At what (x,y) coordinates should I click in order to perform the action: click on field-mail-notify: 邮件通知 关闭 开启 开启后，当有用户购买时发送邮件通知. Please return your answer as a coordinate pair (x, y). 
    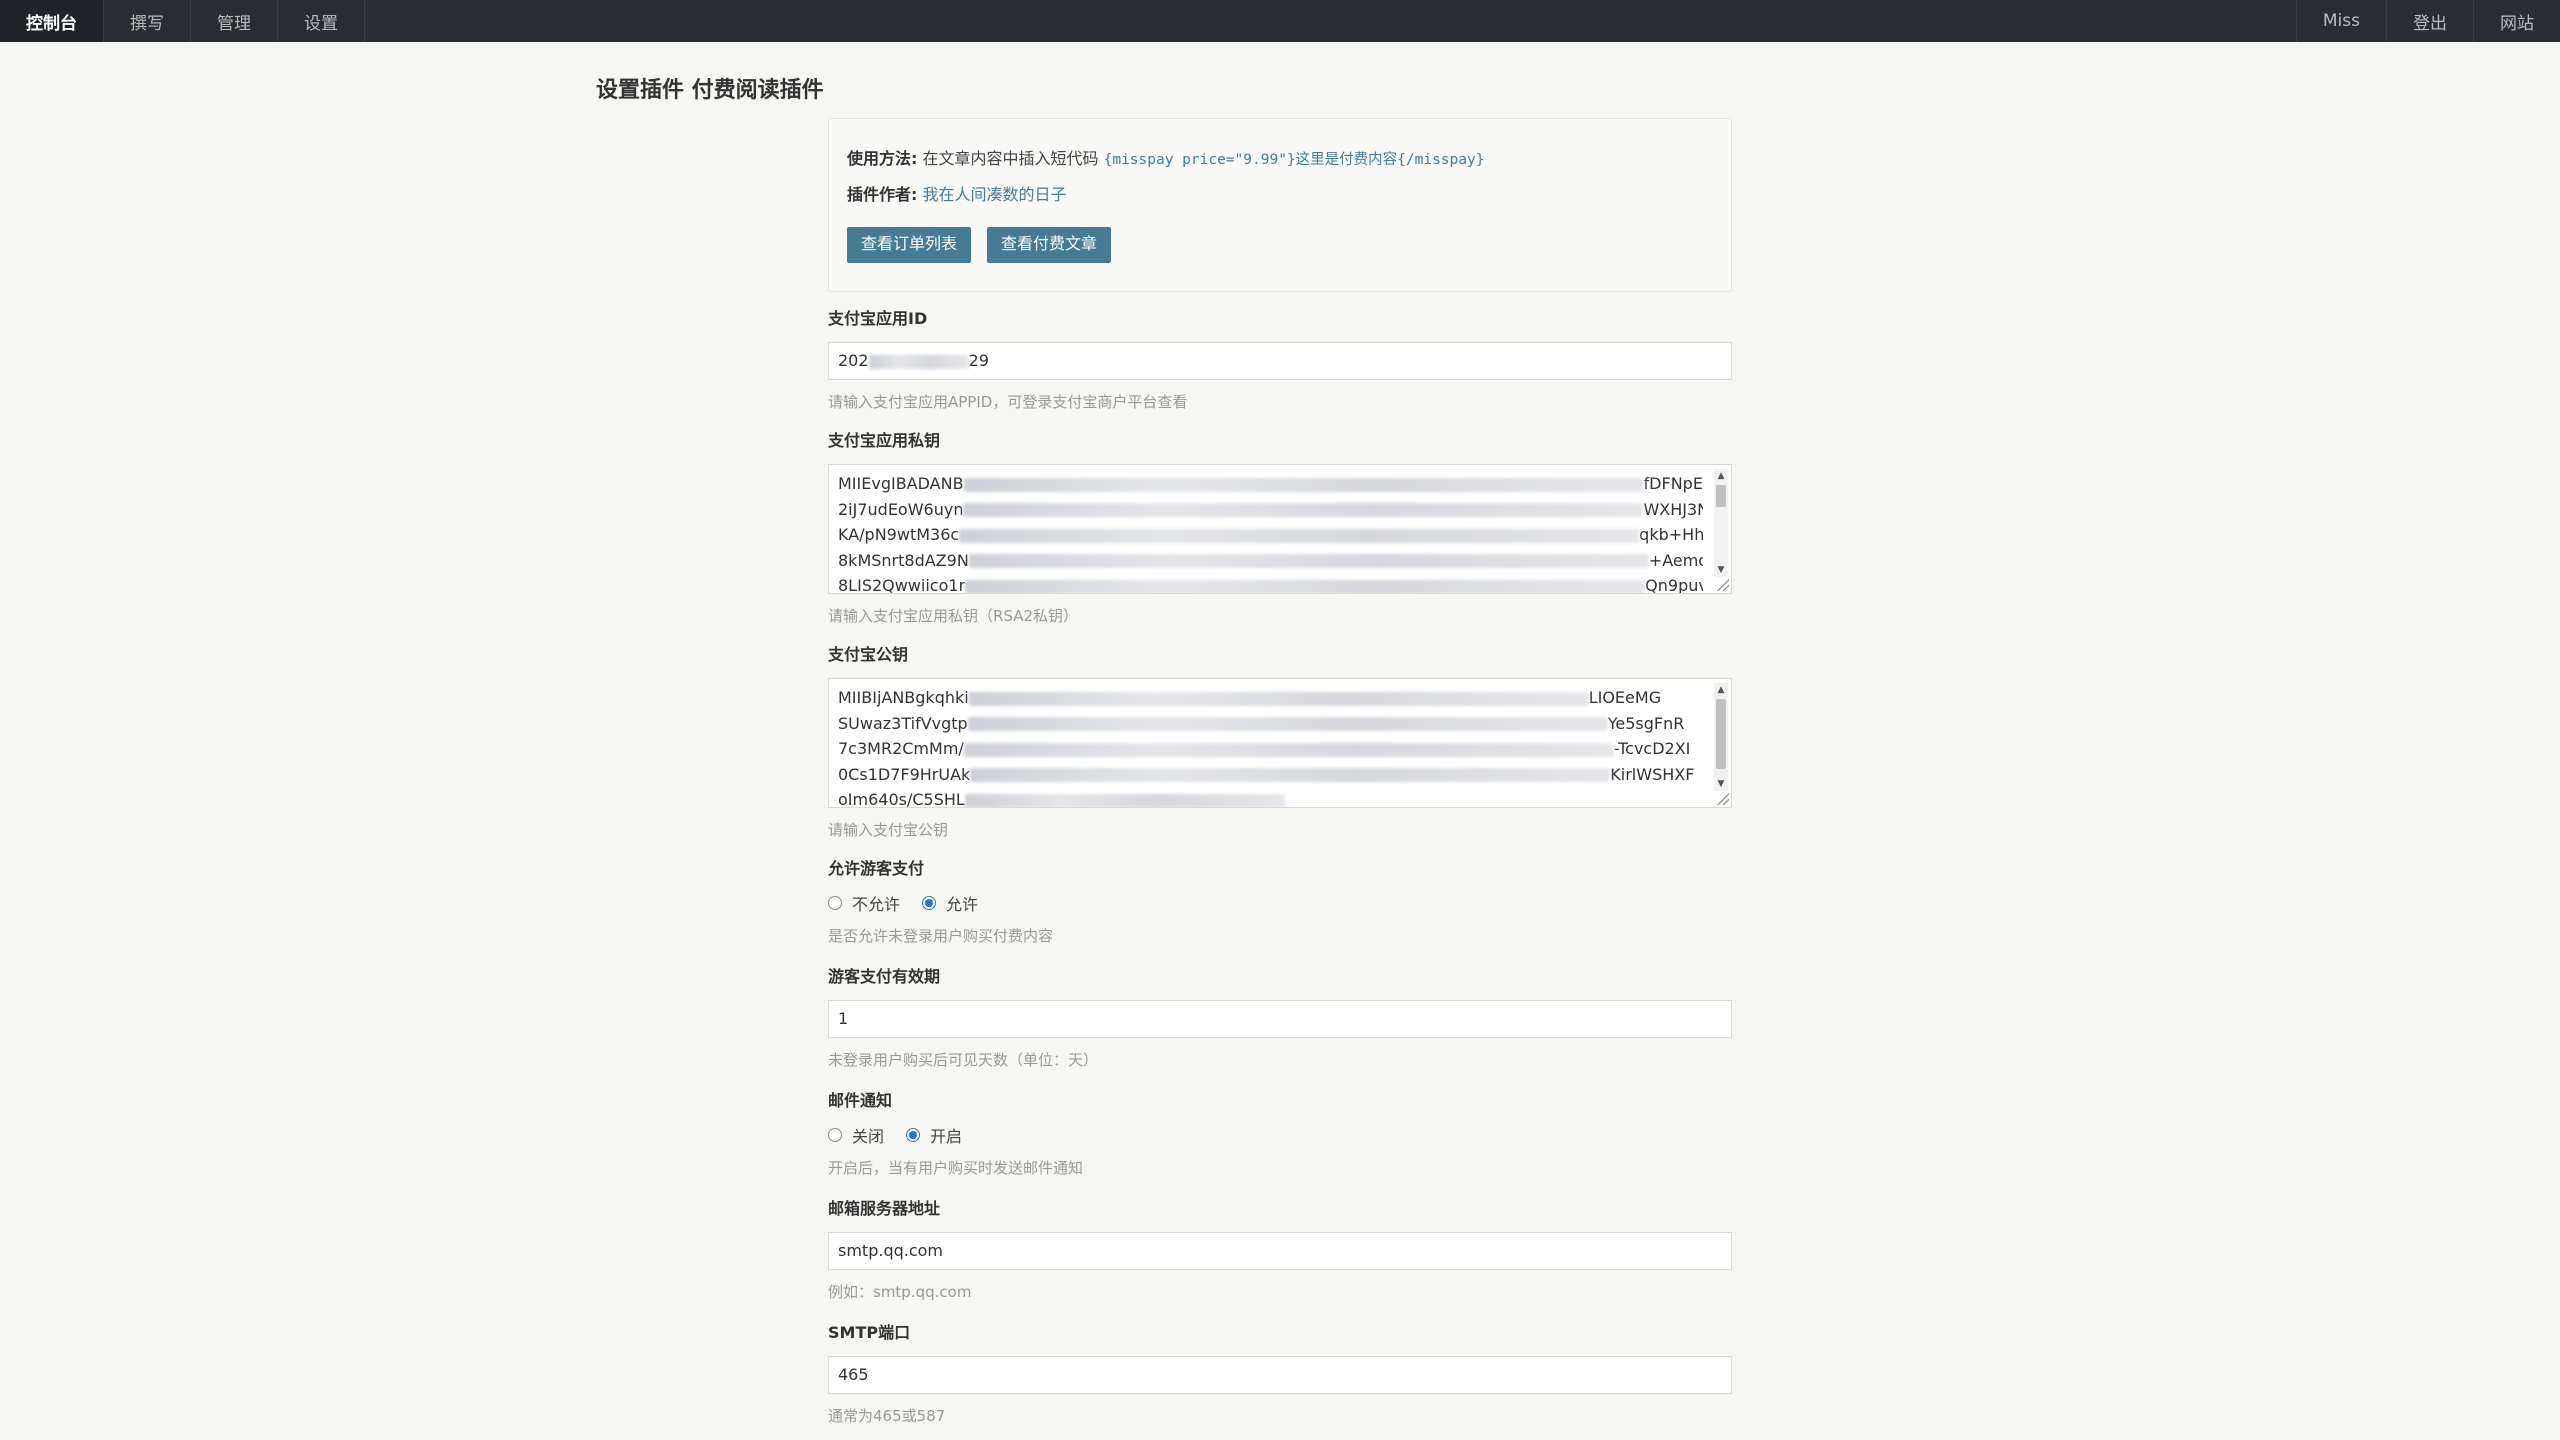
    Looking at the image, I should click on (1280, 1134).